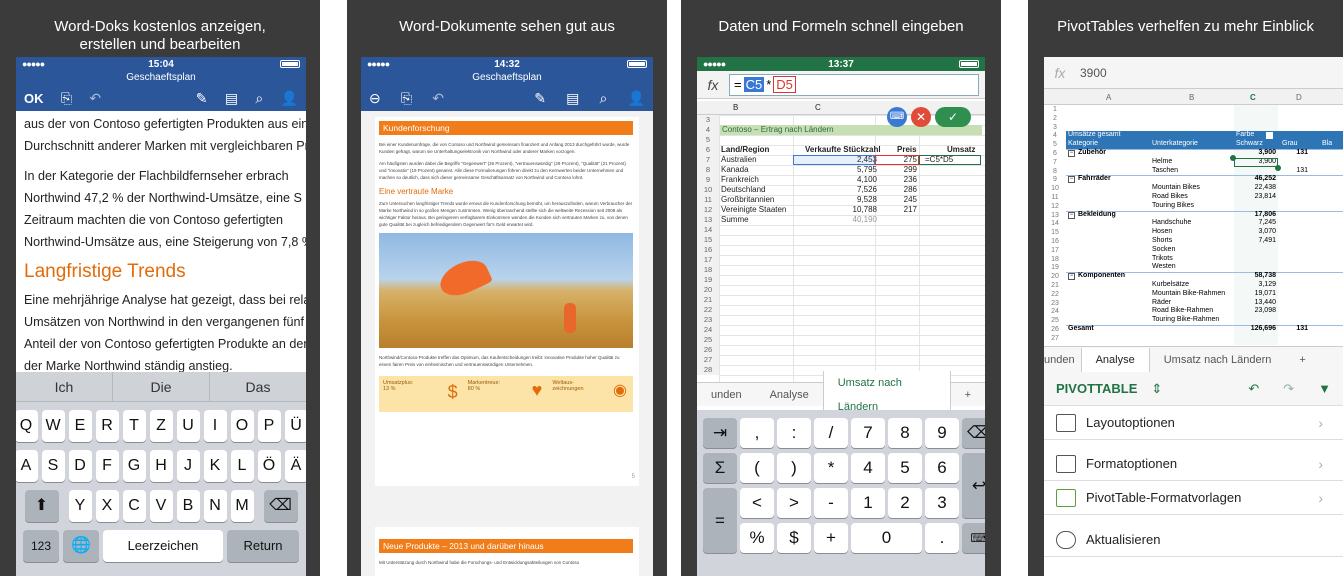 The image size is (1343, 576). What do you see at coordinates (163, 546) in the screenshot?
I see `space-key: Leerzeichen` at bounding box center [163, 546].